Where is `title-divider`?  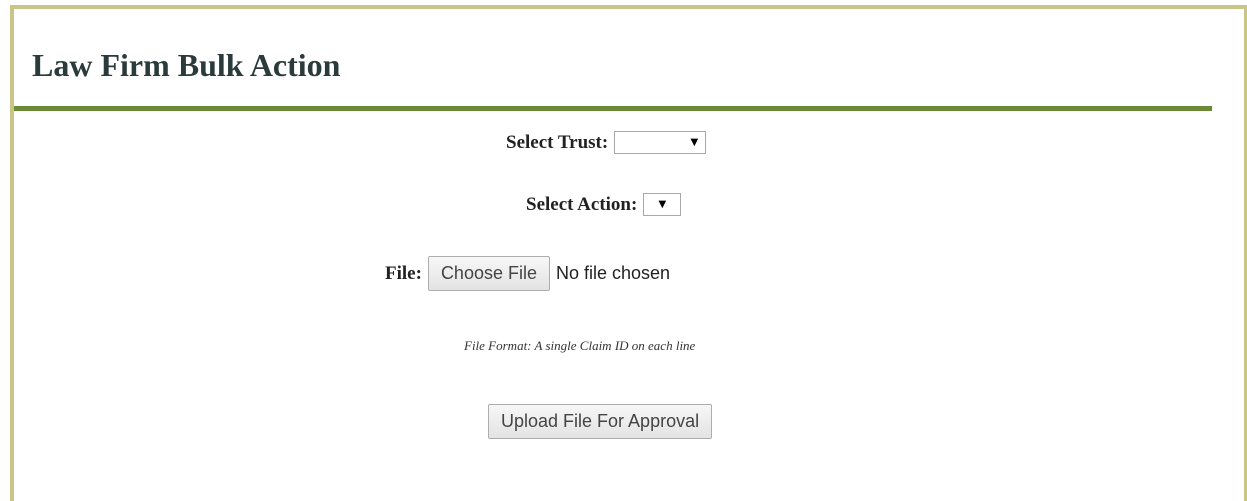
title-divider is located at coordinates (613, 108).